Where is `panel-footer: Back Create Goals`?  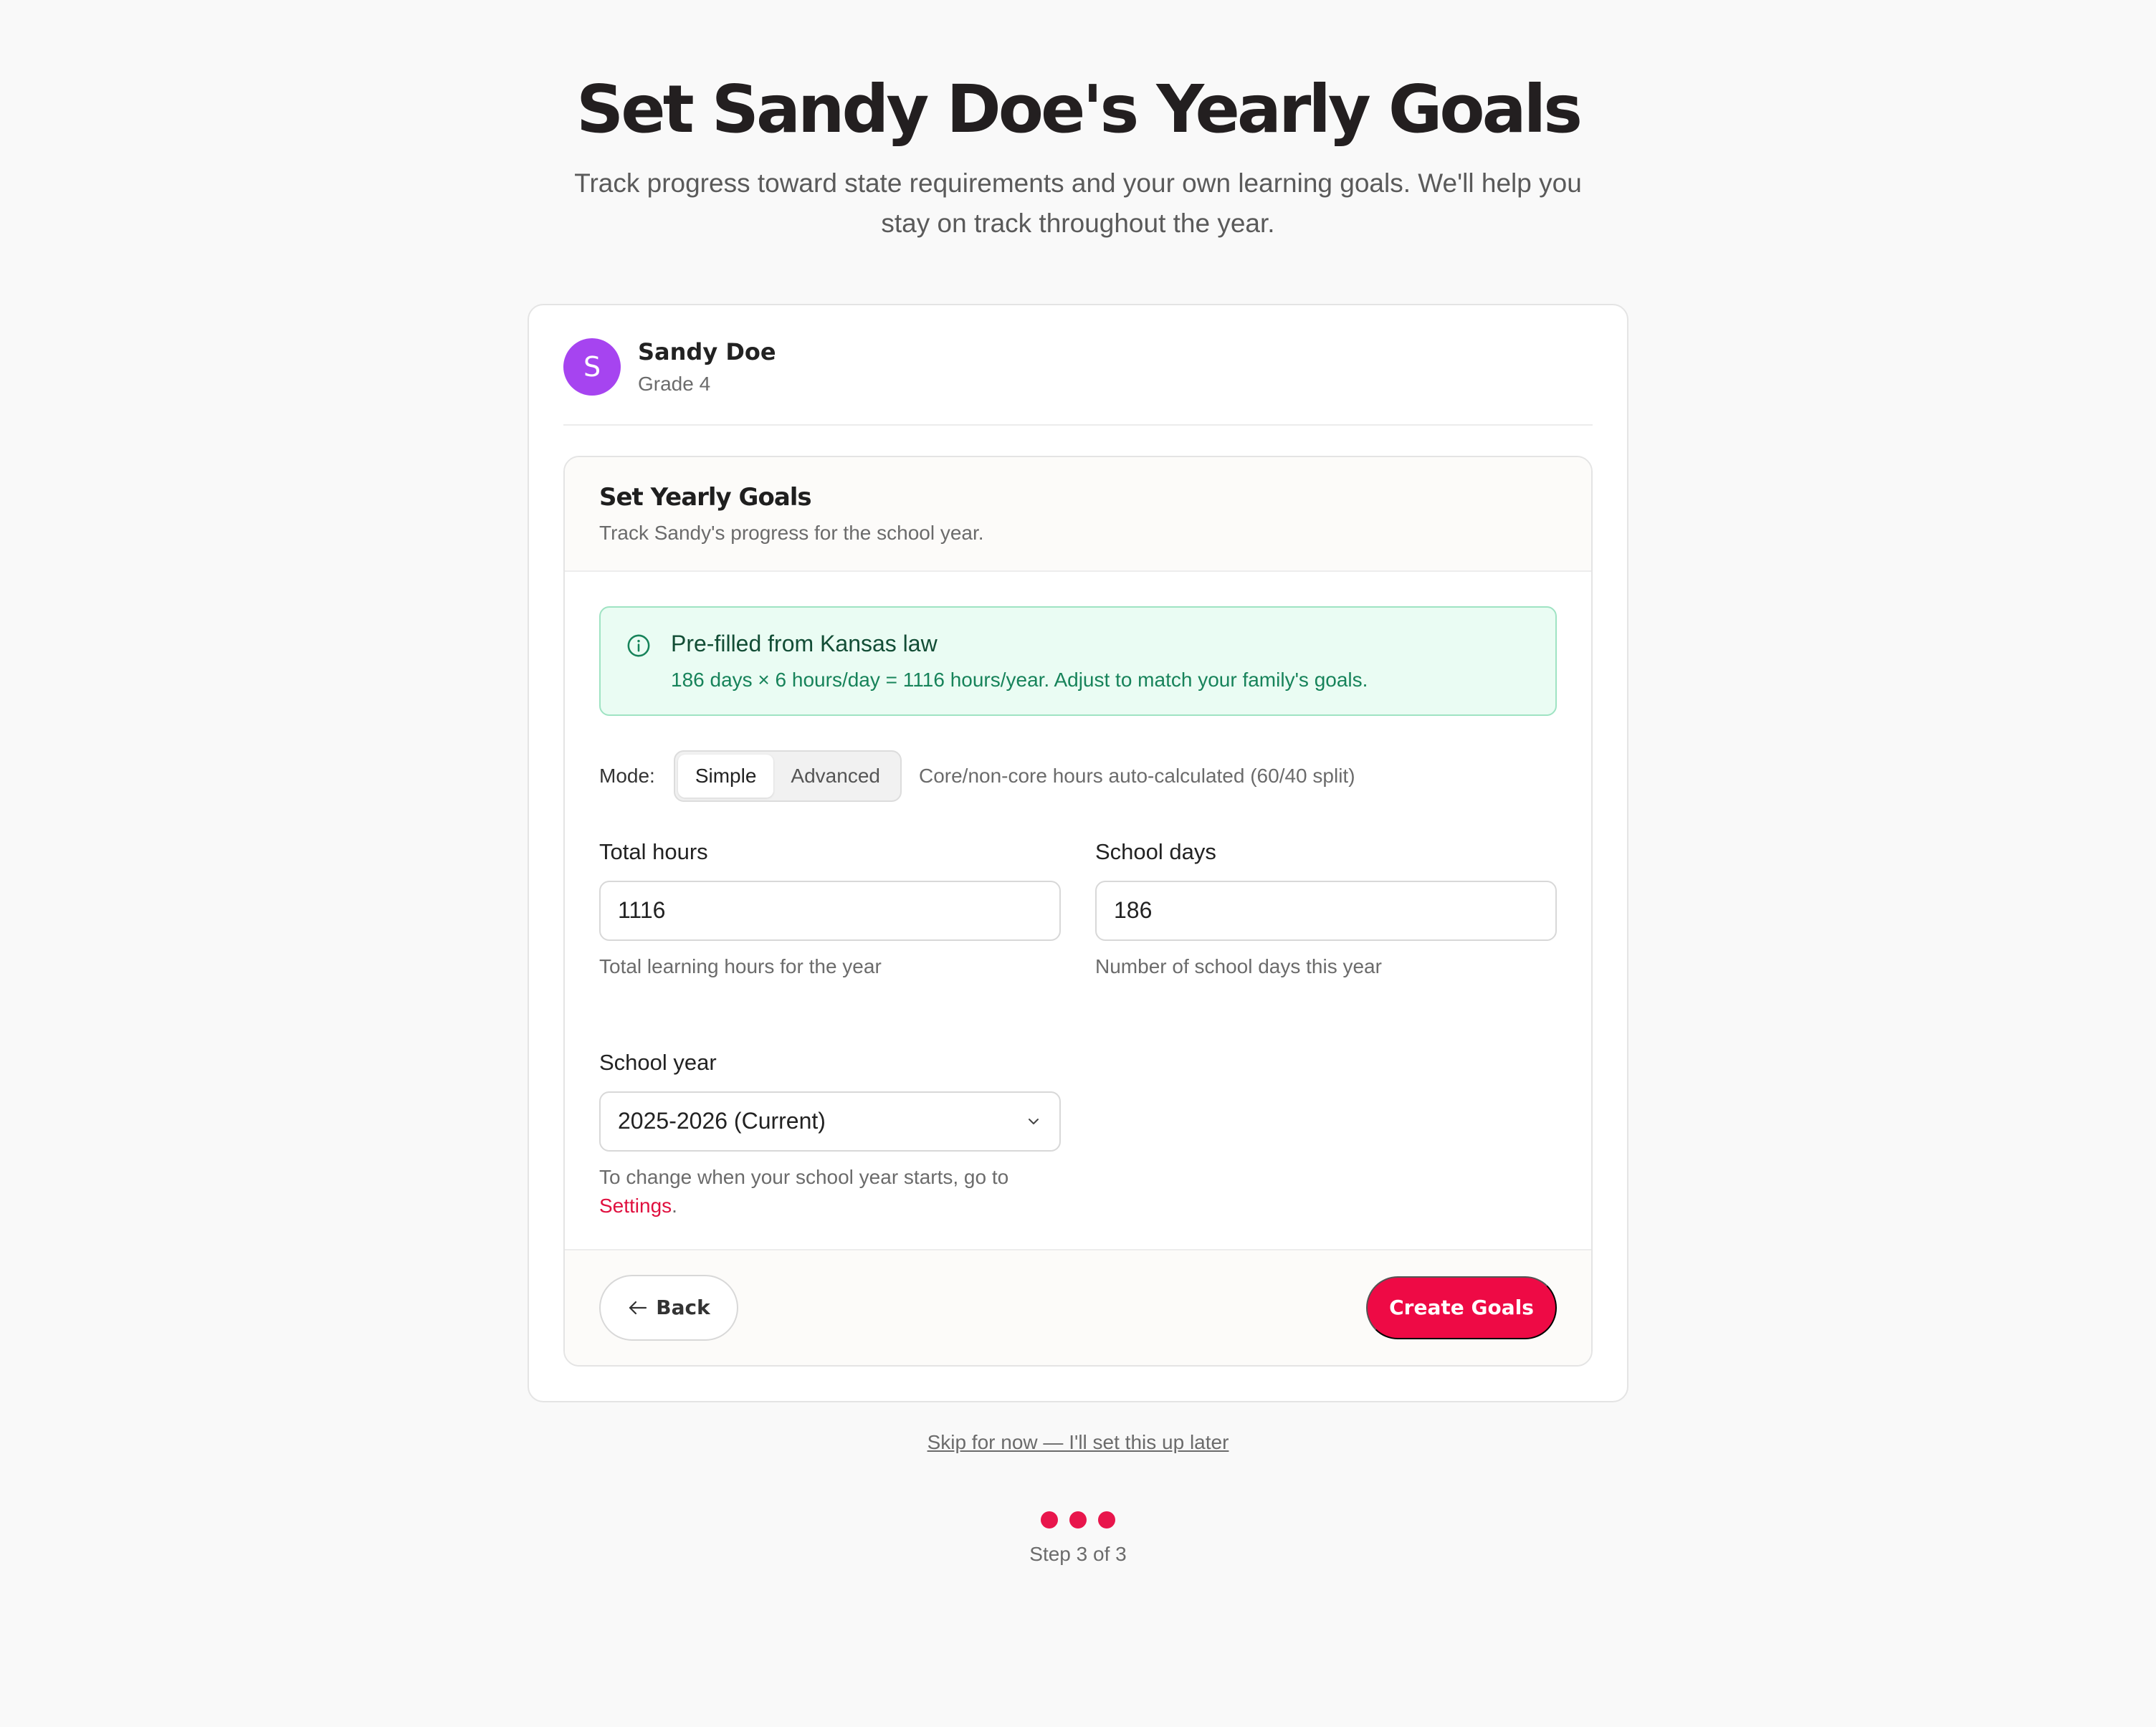 panel-footer: Back Create Goals is located at coordinates (1078, 1306).